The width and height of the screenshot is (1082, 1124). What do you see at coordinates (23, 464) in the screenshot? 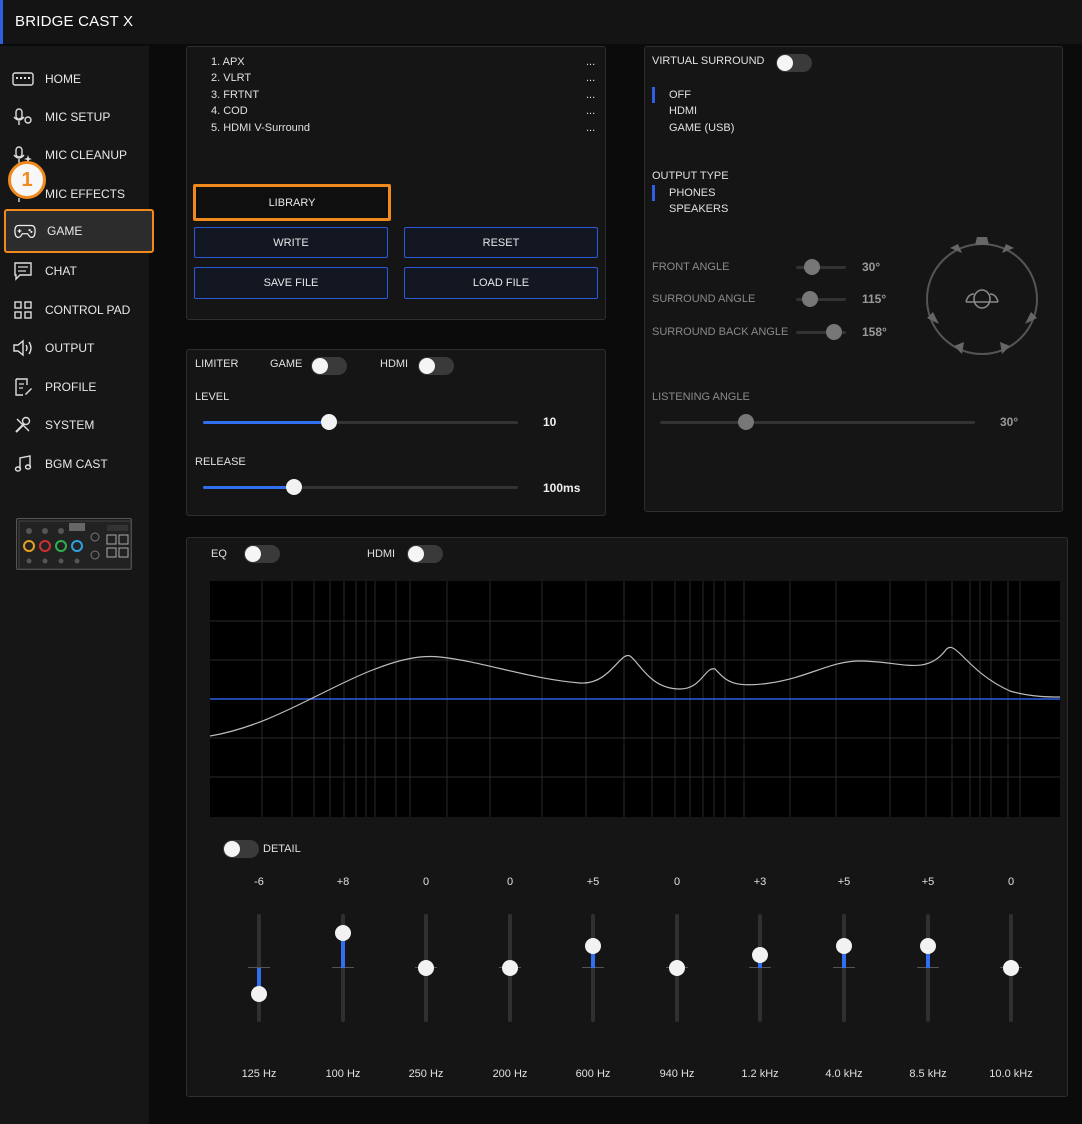
I see `music-note-icon` at bounding box center [23, 464].